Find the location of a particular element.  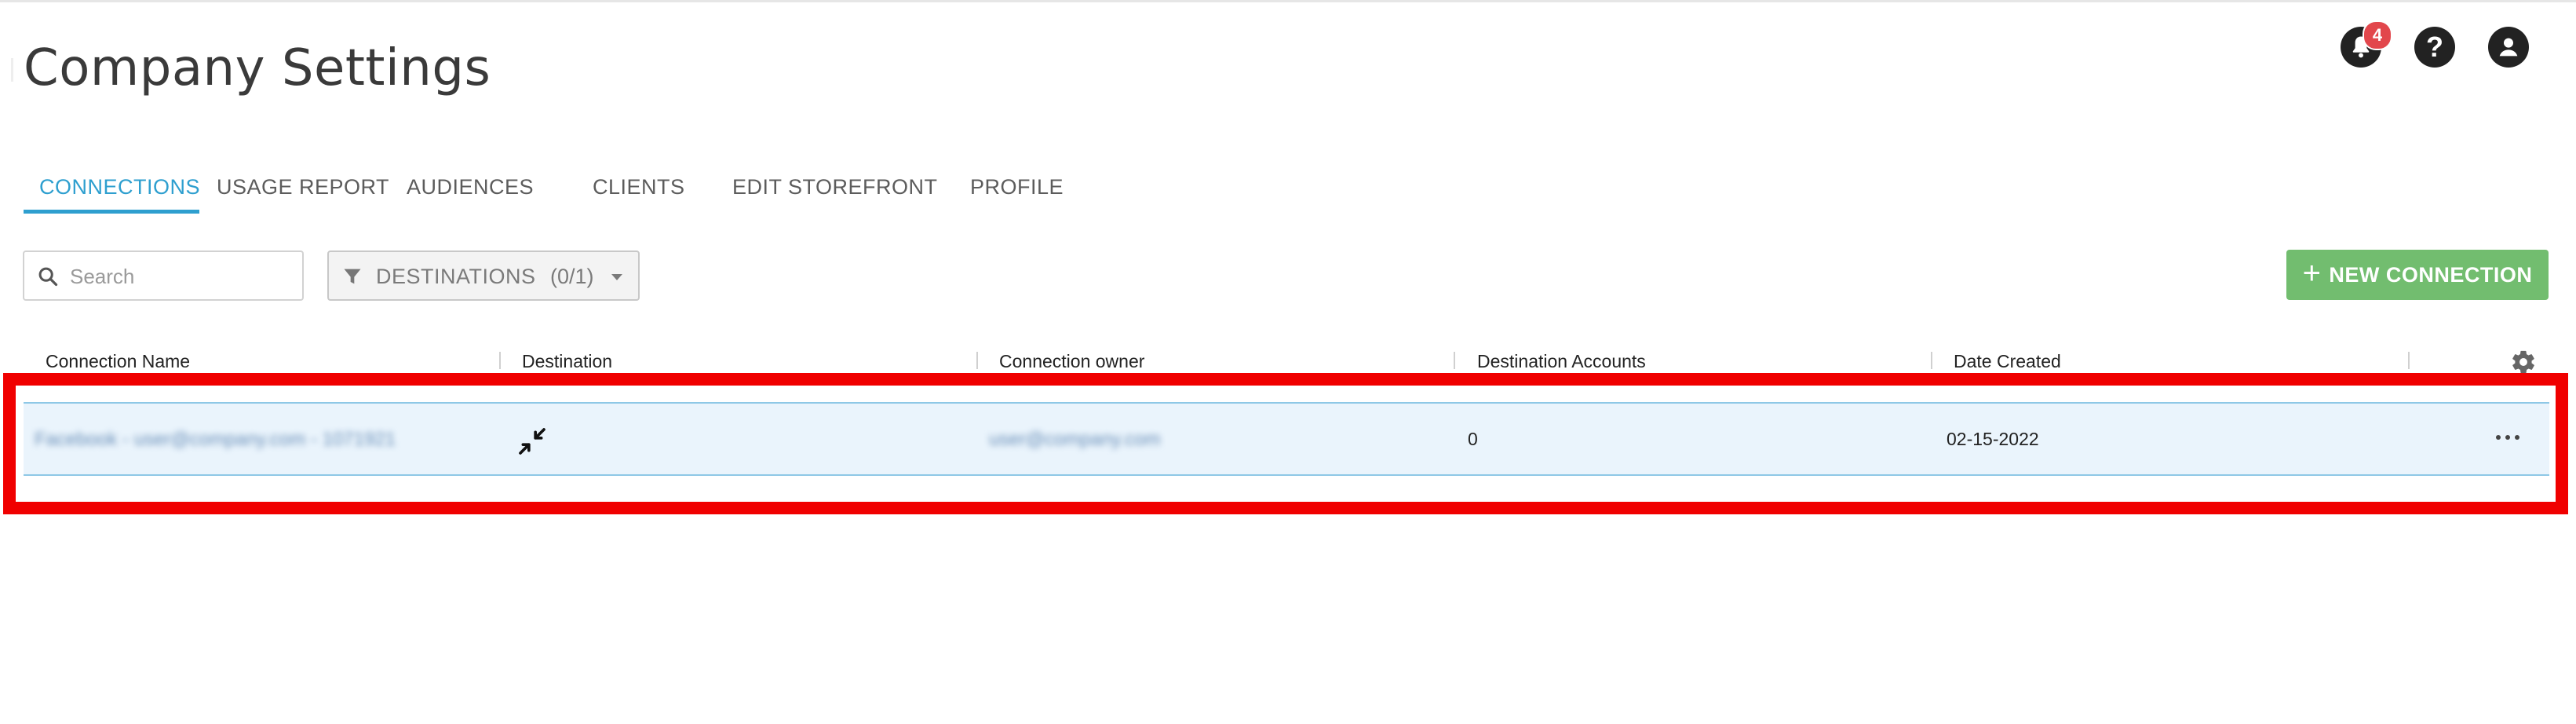

active-tab-indicator is located at coordinates (111, 212).